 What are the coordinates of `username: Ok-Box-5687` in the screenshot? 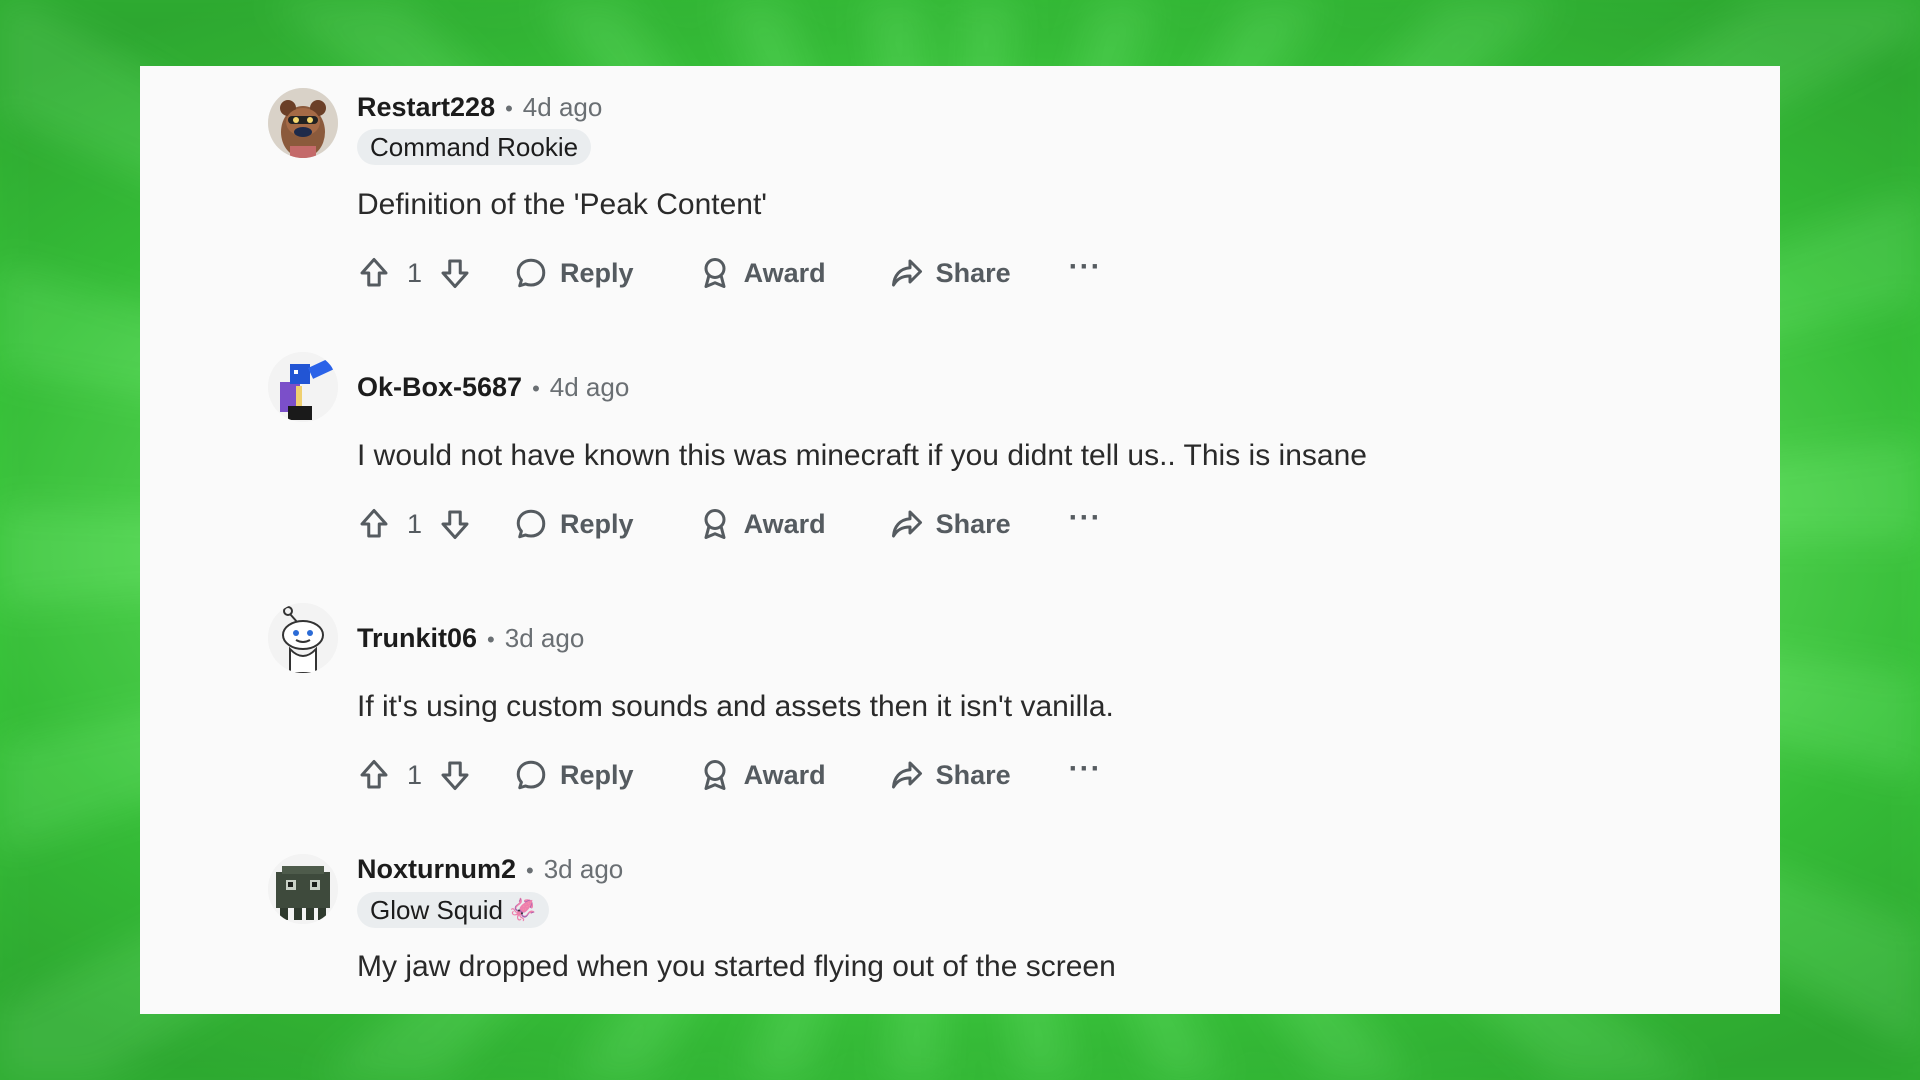 It's located at (439, 387).